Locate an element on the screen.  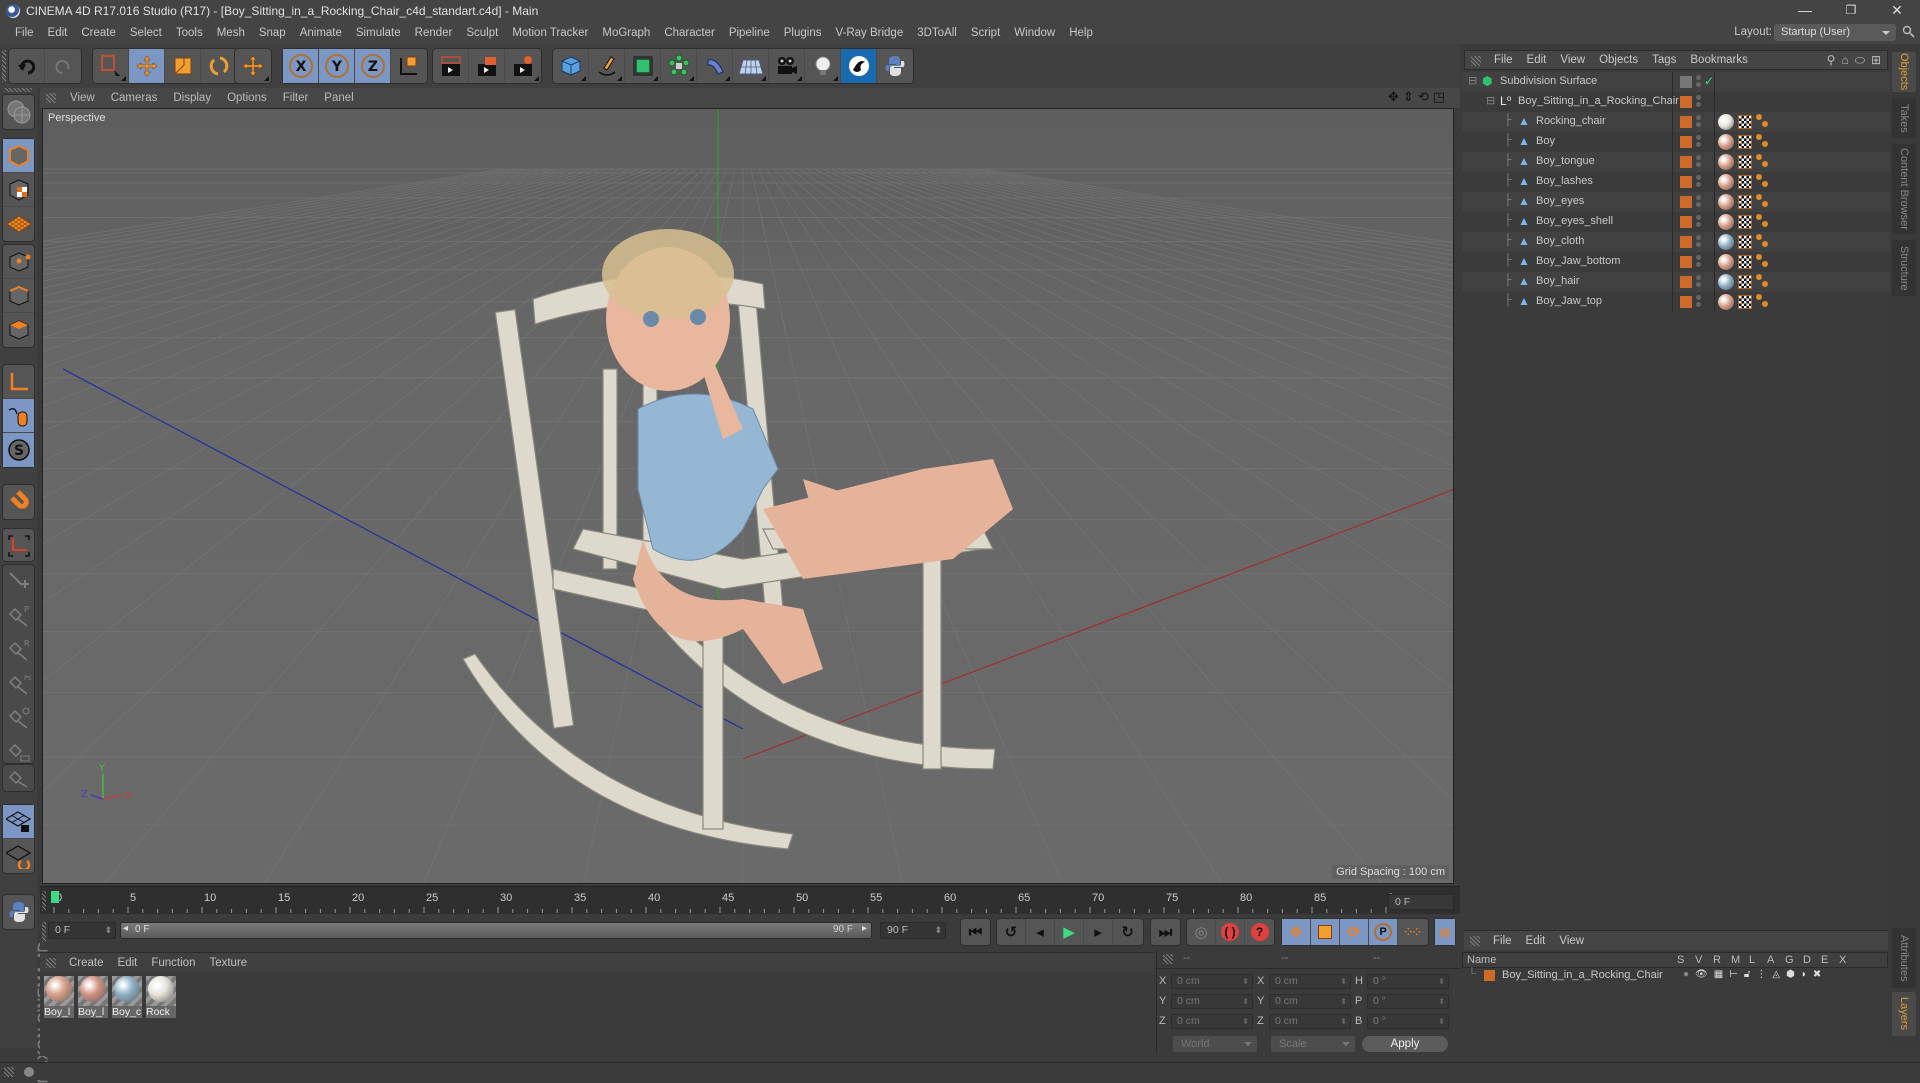
layer-menu-file: File is located at coordinates (1502, 941).